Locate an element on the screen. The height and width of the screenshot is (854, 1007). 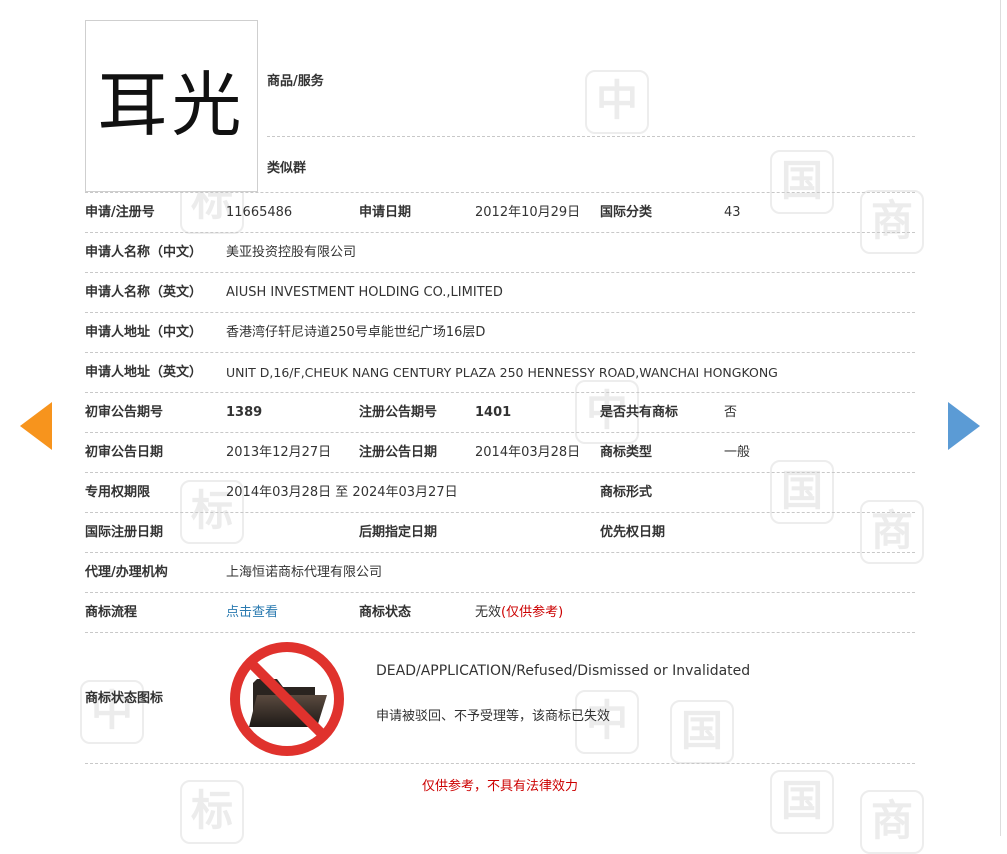
trademark-status-label: 商标状态 is located at coordinates (385, 612).